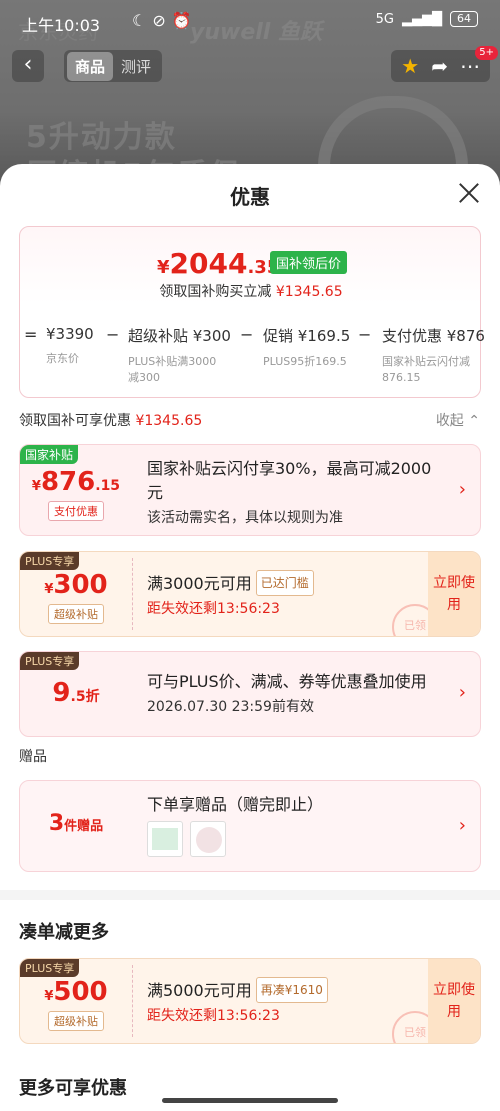 This screenshot has height=1111, width=500. What do you see at coordinates (464, 19) in the screenshot?
I see `battery-icon: 64` at bounding box center [464, 19].